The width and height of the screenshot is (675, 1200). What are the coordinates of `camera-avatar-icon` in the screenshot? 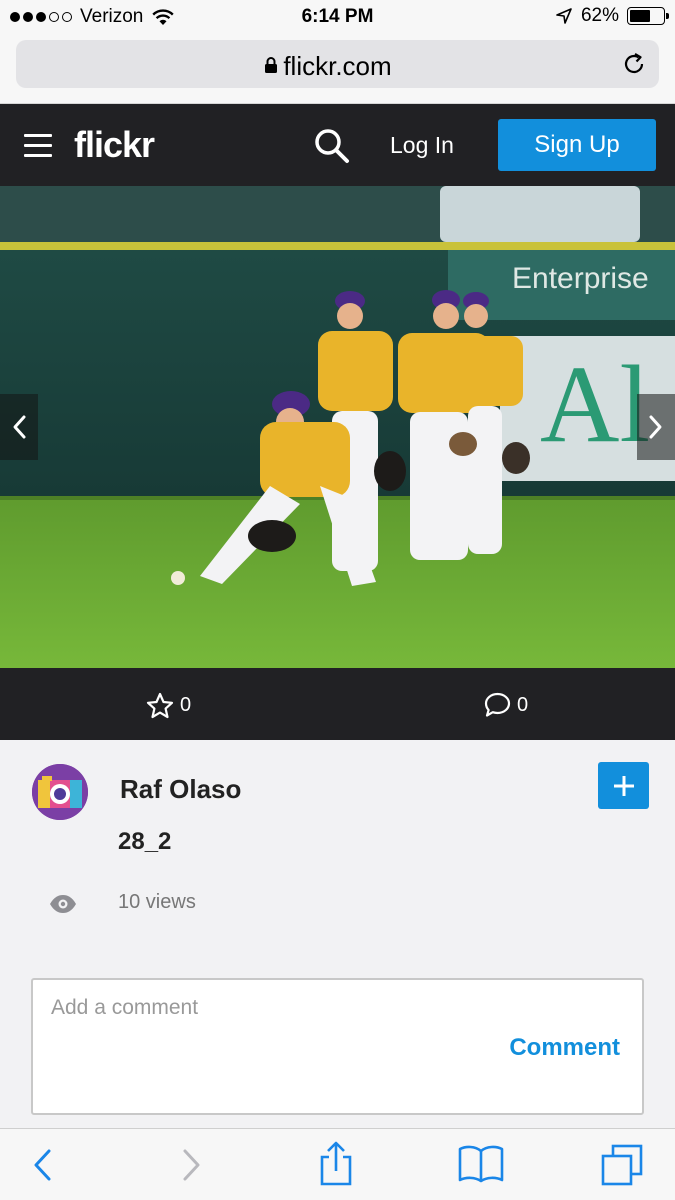 It's located at (60, 792).